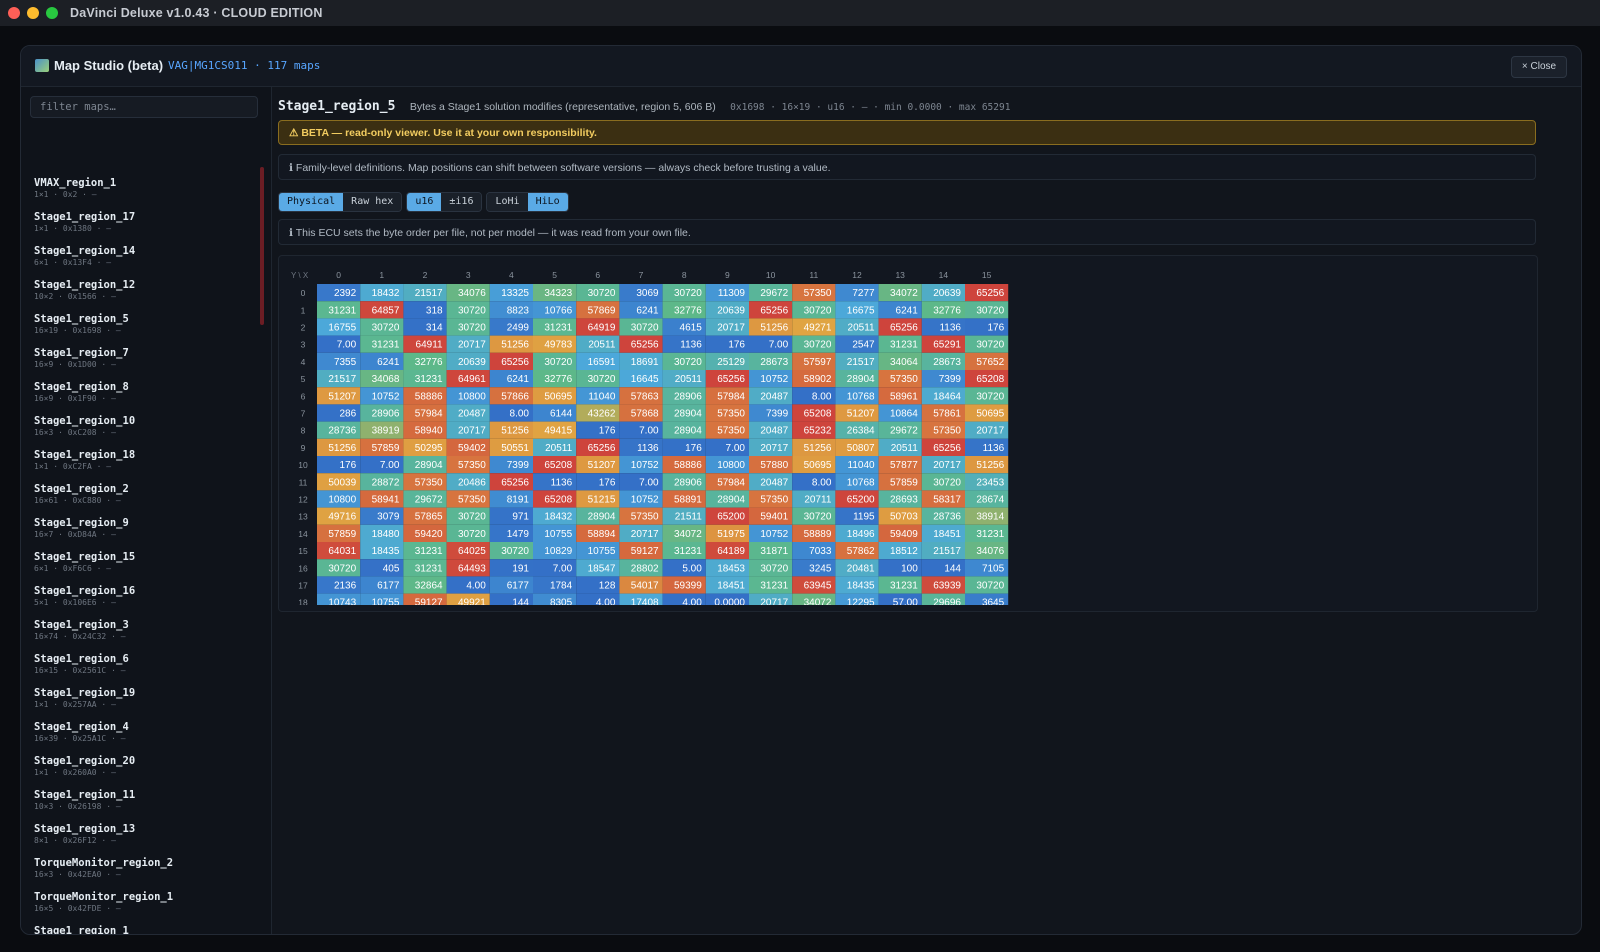 This screenshot has width=1600, height=952. I want to click on map-list-item: Stage1_region_116×178 · 0x128404 · –, so click(144, 929).